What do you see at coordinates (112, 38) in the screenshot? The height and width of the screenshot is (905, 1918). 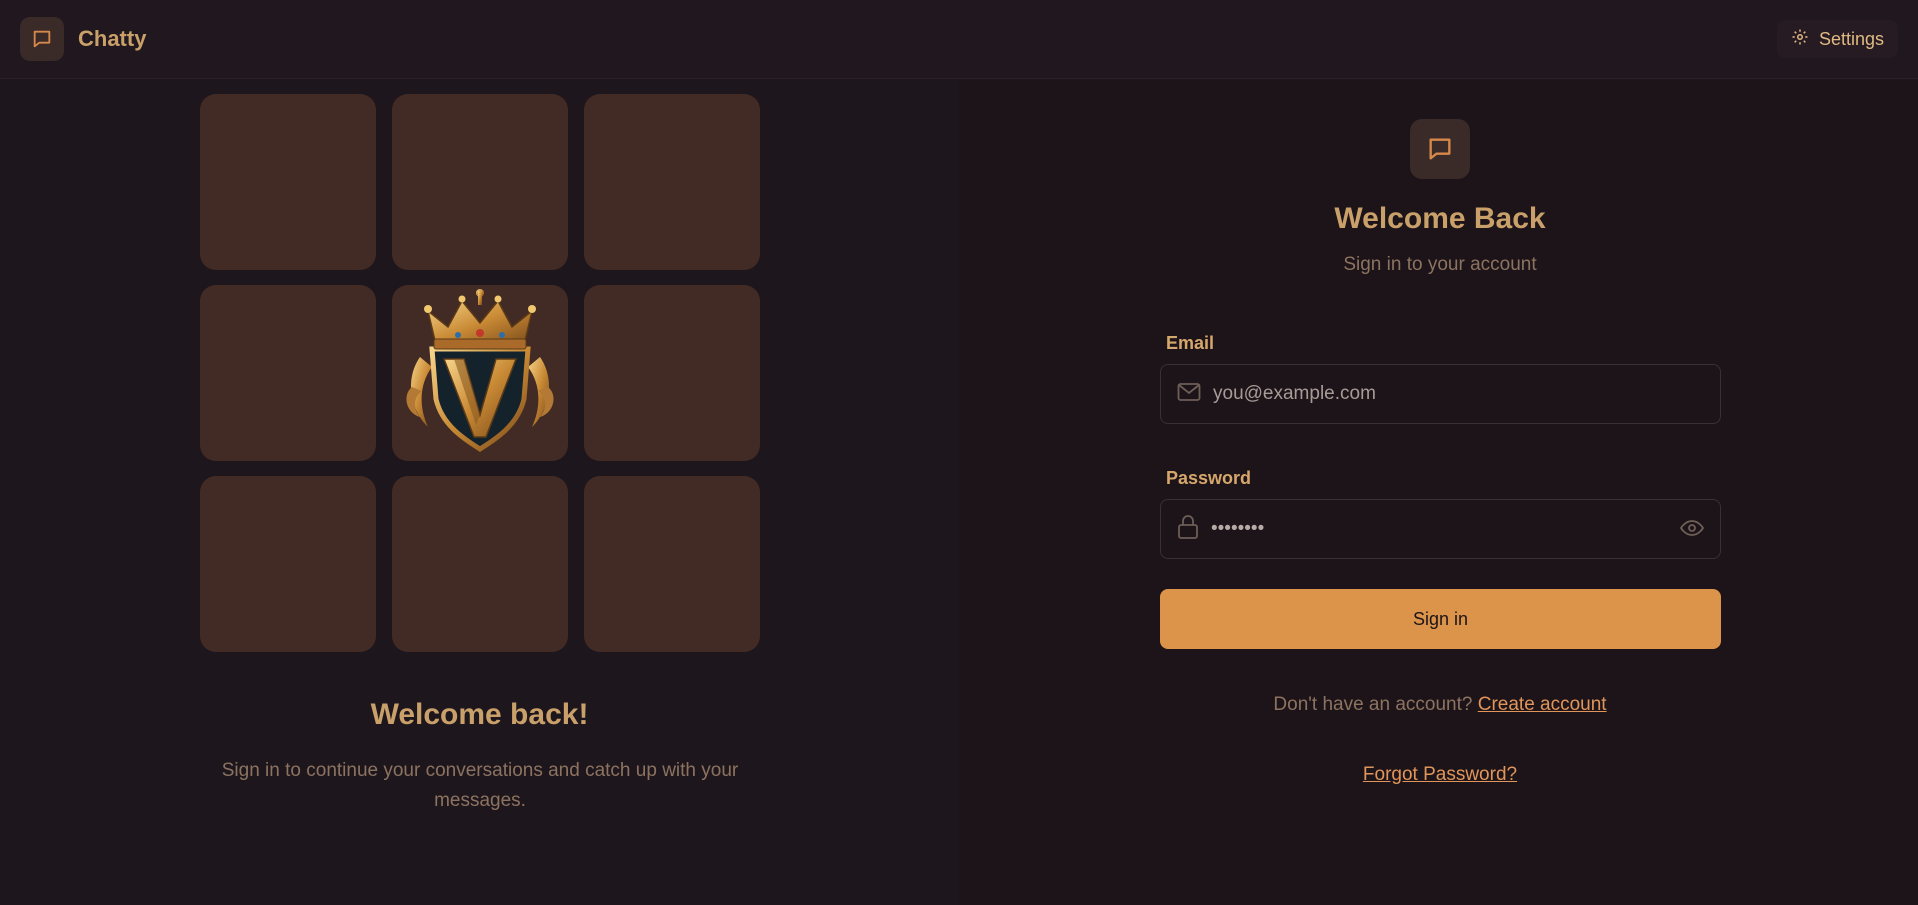 I see `brand-name: Chatty` at bounding box center [112, 38].